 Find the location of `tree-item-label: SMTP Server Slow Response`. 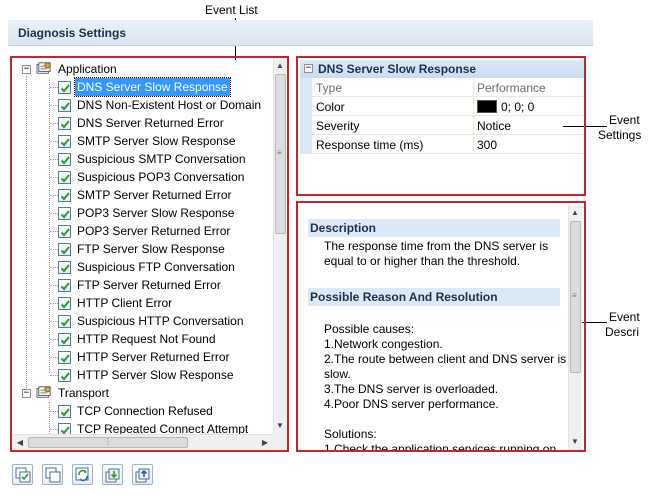

tree-item-label: SMTP Server Slow Response is located at coordinates (156, 141).